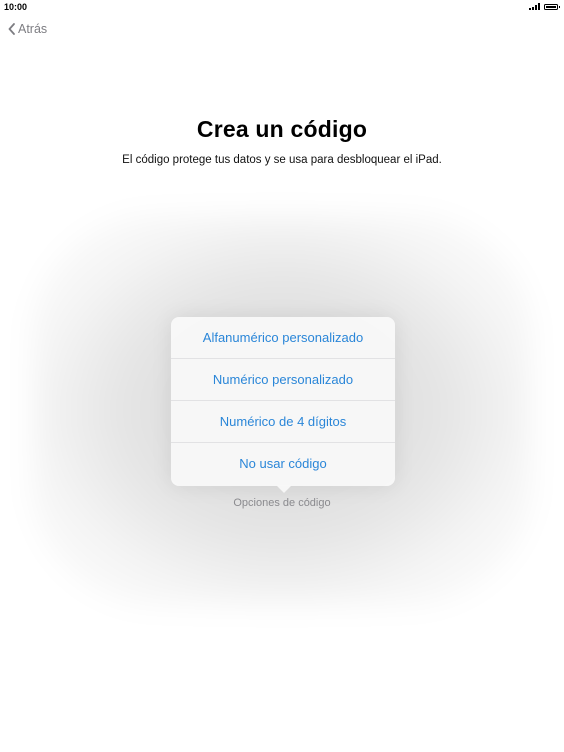  Describe the element at coordinates (552, 6) in the screenshot. I see `battery-icon` at that location.